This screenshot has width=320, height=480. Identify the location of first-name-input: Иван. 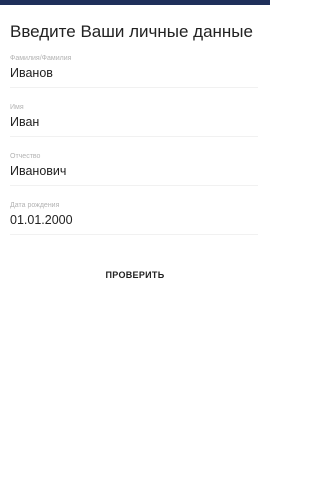
(134, 122).